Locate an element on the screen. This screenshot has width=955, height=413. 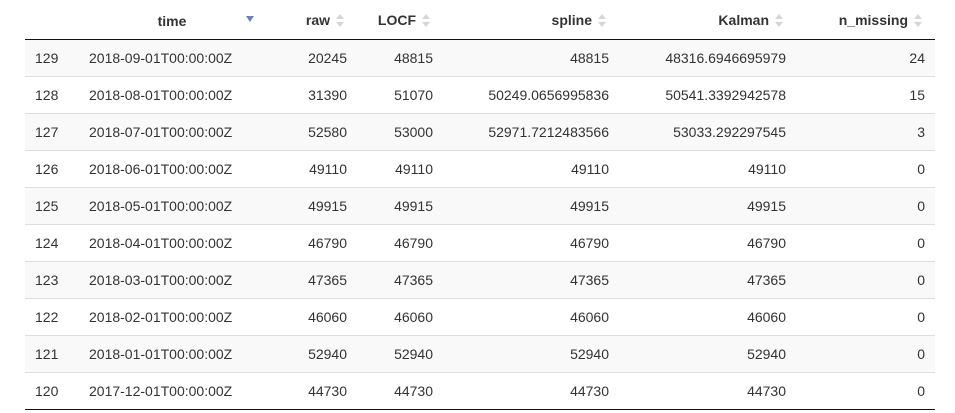
cell-kalman: 47365 is located at coordinates (707, 280).